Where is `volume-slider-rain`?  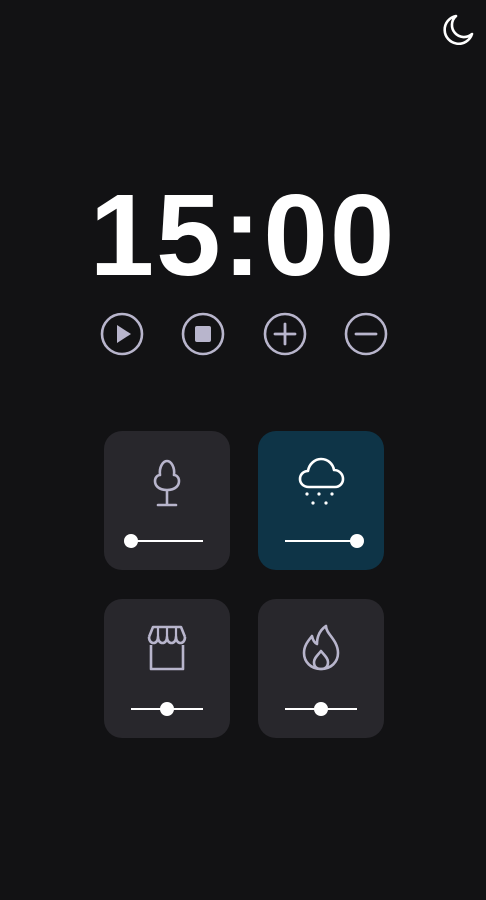
volume-slider-rain is located at coordinates (324, 541).